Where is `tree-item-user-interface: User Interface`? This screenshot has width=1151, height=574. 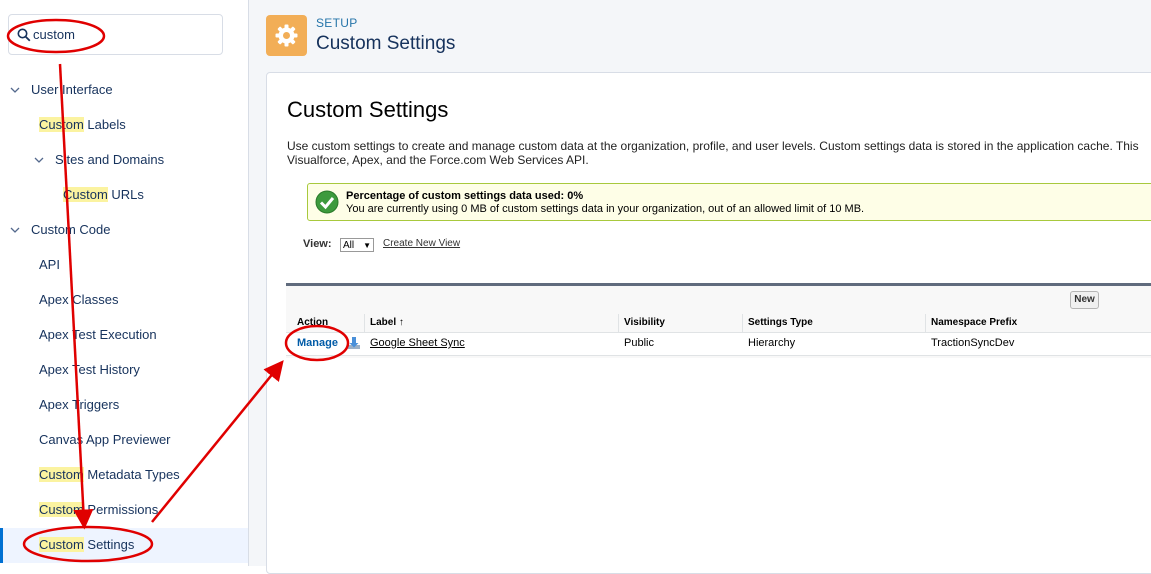 tree-item-user-interface: User Interface is located at coordinates (72, 90).